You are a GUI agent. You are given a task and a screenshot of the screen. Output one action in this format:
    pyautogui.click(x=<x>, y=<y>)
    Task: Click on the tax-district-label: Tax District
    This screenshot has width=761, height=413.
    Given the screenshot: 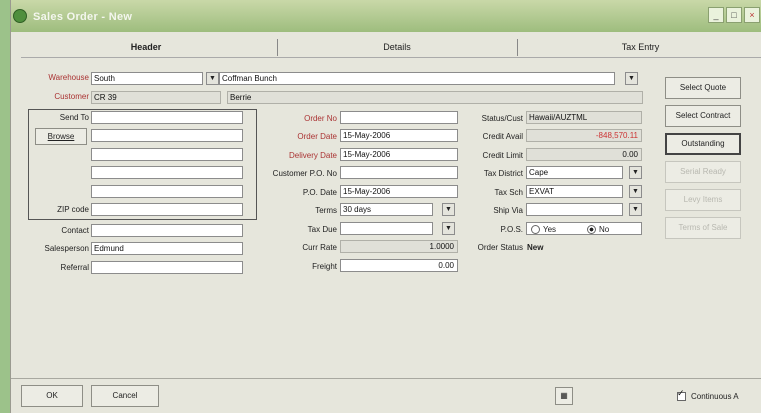 What is the action you would take?
    pyautogui.click(x=503, y=173)
    